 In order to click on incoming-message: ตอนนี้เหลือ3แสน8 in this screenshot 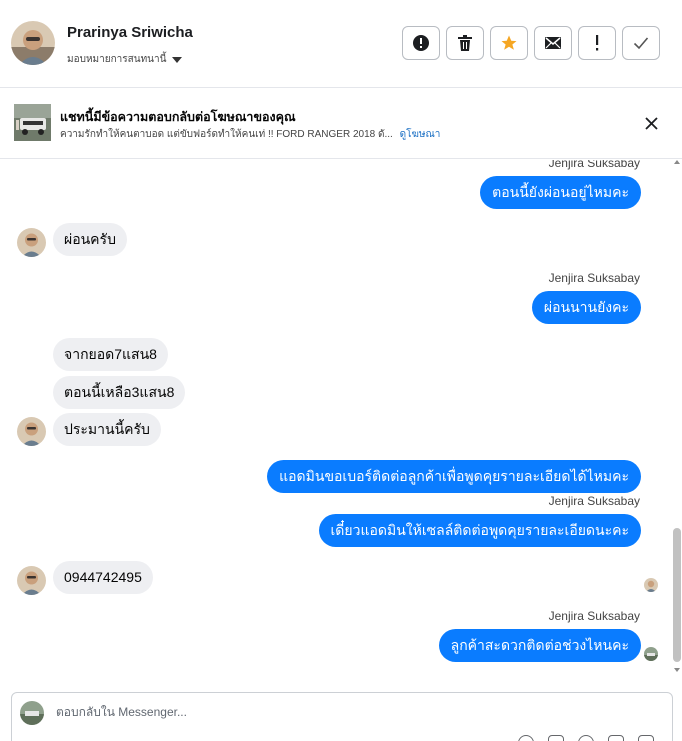, I will do `click(119, 392)`.